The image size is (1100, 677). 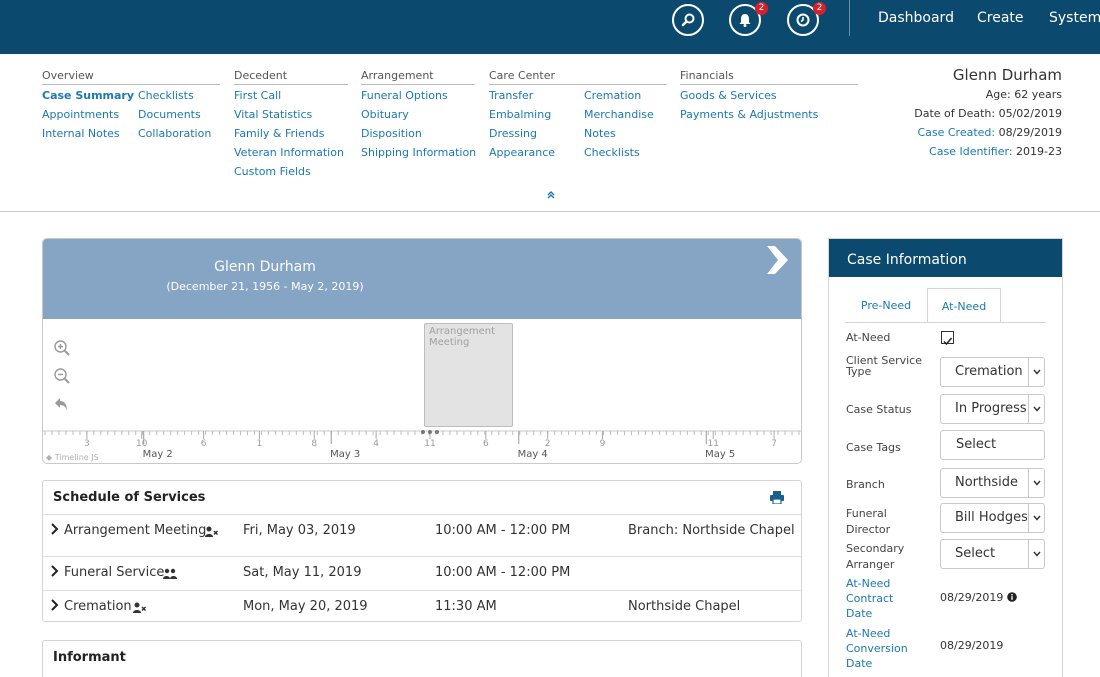 I want to click on menu-link-shipping-information: Shipping Information, so click(x=418, y=152).